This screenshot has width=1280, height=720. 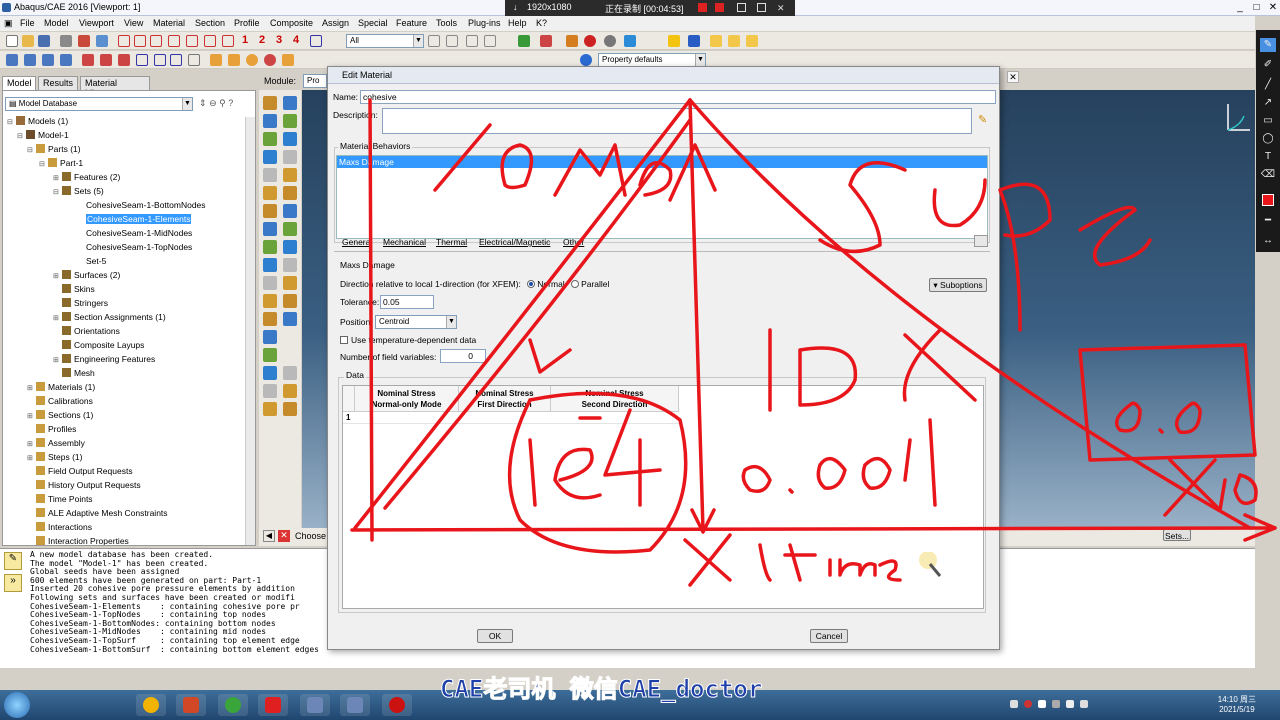 What do you see at coordinates (590, 41) in the screenshot?
I see `g-plugin-icon` at bounding box center [590, 41].